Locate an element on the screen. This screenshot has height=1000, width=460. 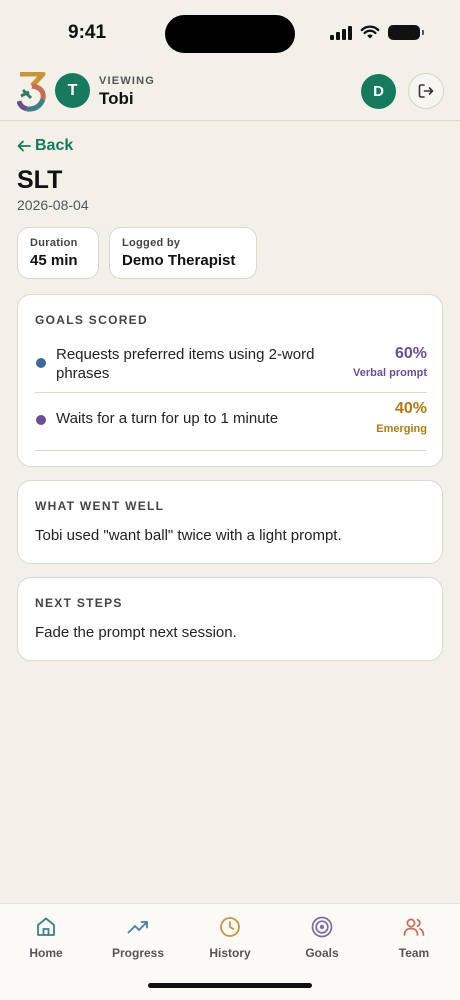
tab-history: History is located at coordinates (230, 936).